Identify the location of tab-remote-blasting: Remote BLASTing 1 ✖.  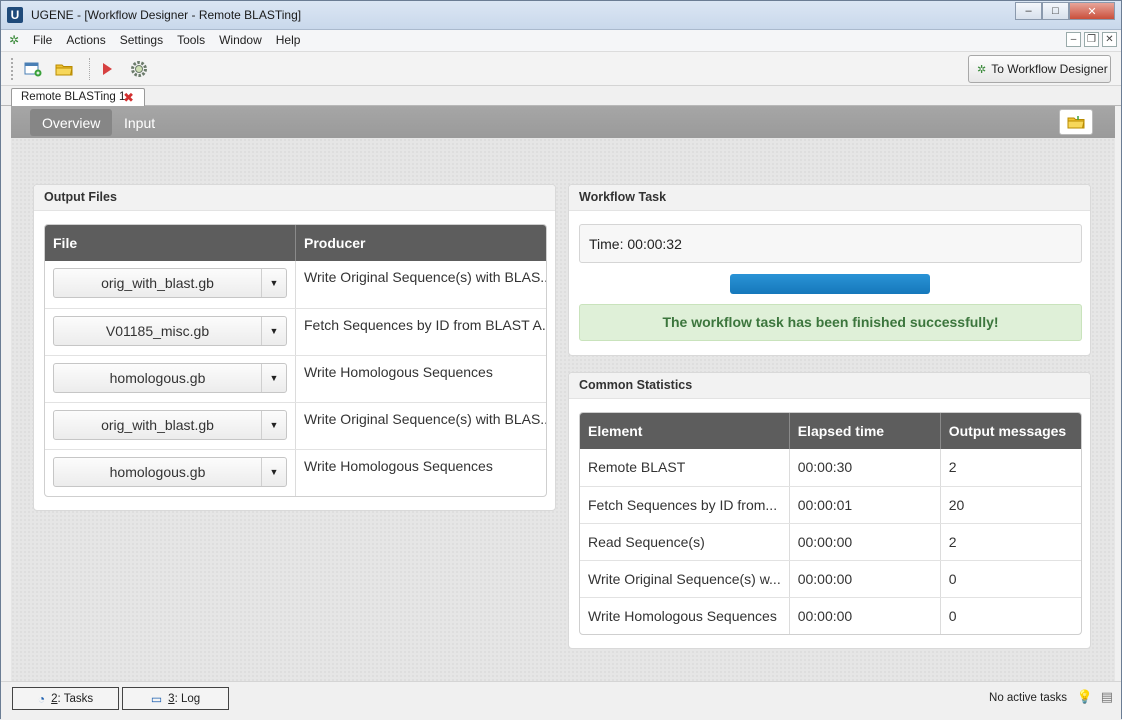
(78, 97).